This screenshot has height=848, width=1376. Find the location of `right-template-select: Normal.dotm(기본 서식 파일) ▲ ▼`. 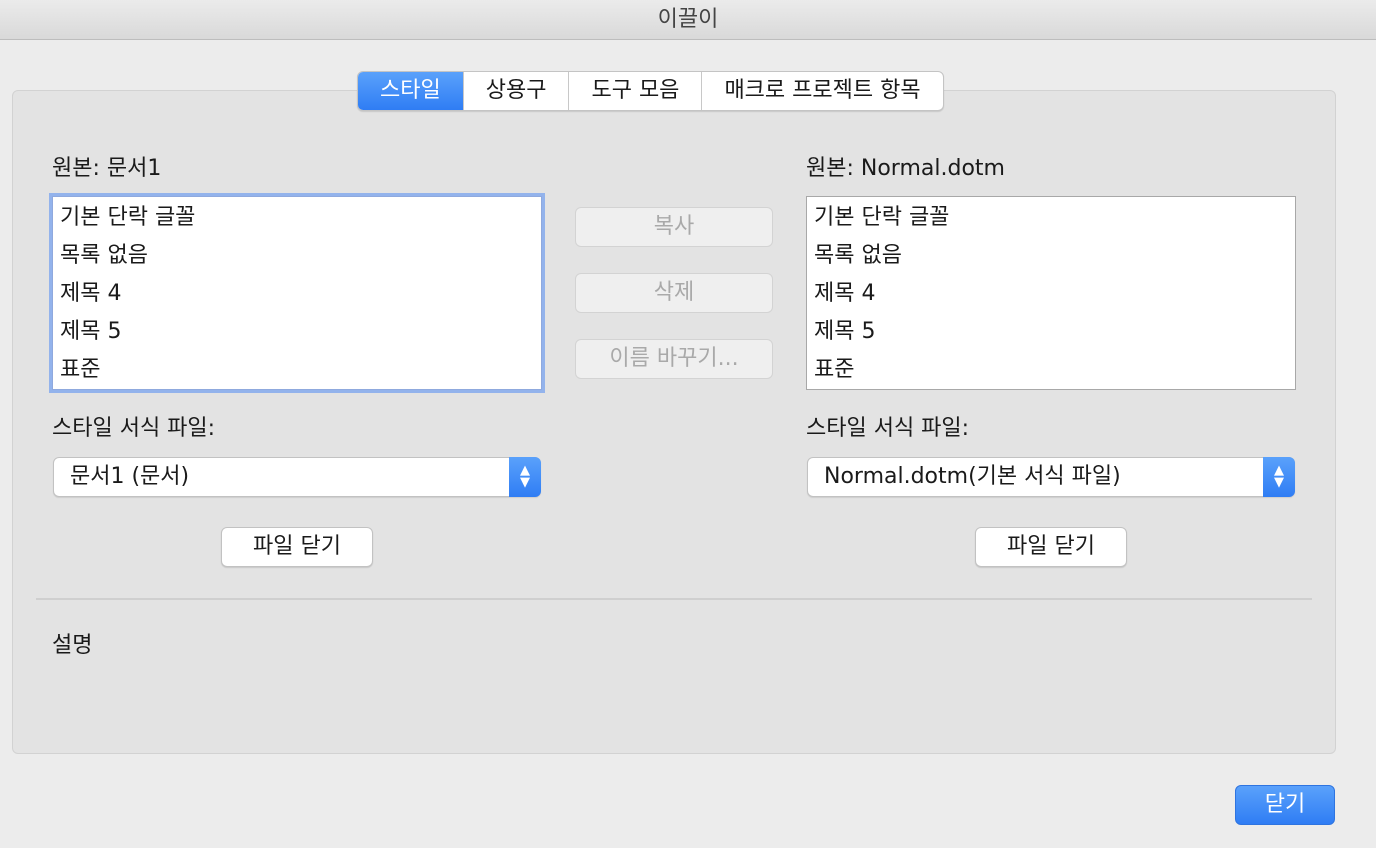

right-template-select: Normal.dotm(기본 서식 파일) ▲ ▼ is located at coordinates (1051, 477).